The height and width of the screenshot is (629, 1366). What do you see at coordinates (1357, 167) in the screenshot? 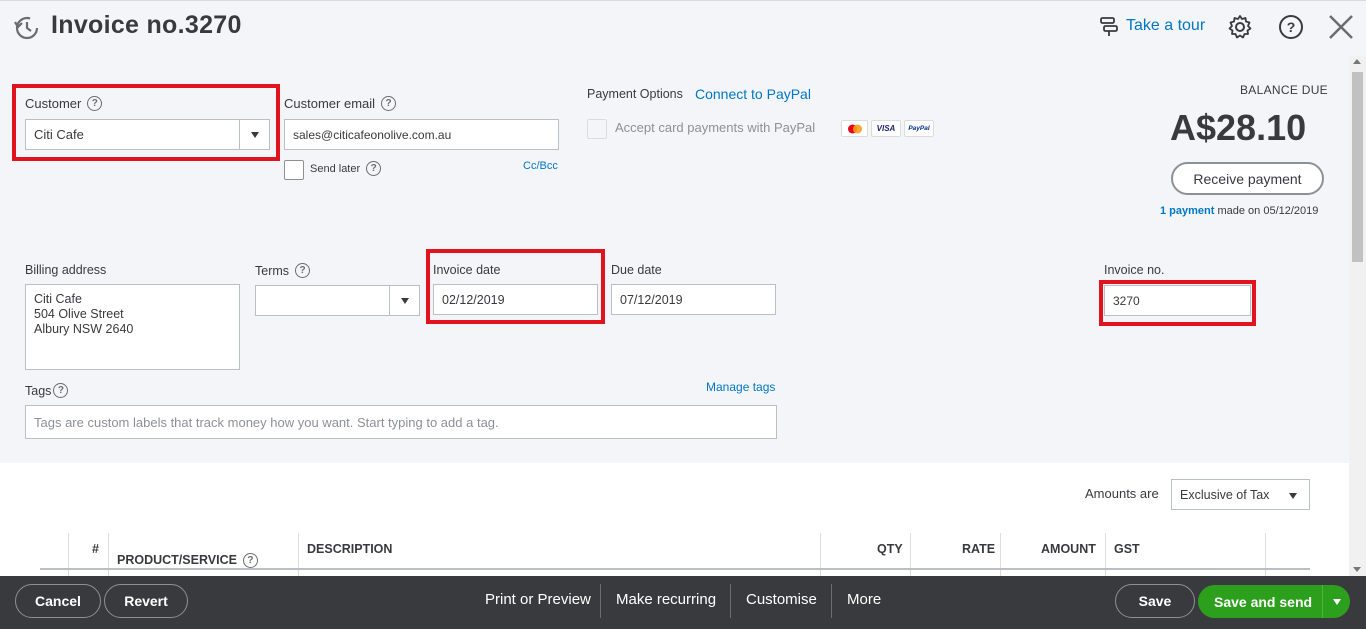
I see `scroll-thumb` at bounding box center [1357, 167].